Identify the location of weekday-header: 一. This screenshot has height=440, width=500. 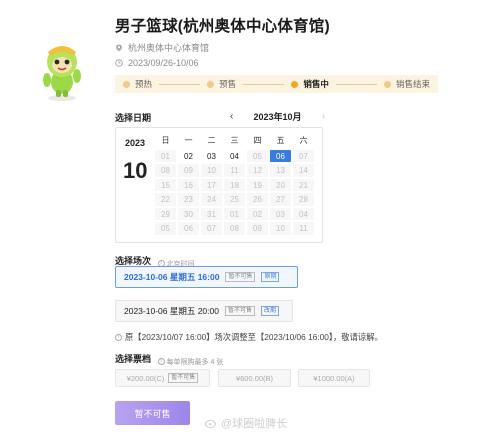
(188, 140).